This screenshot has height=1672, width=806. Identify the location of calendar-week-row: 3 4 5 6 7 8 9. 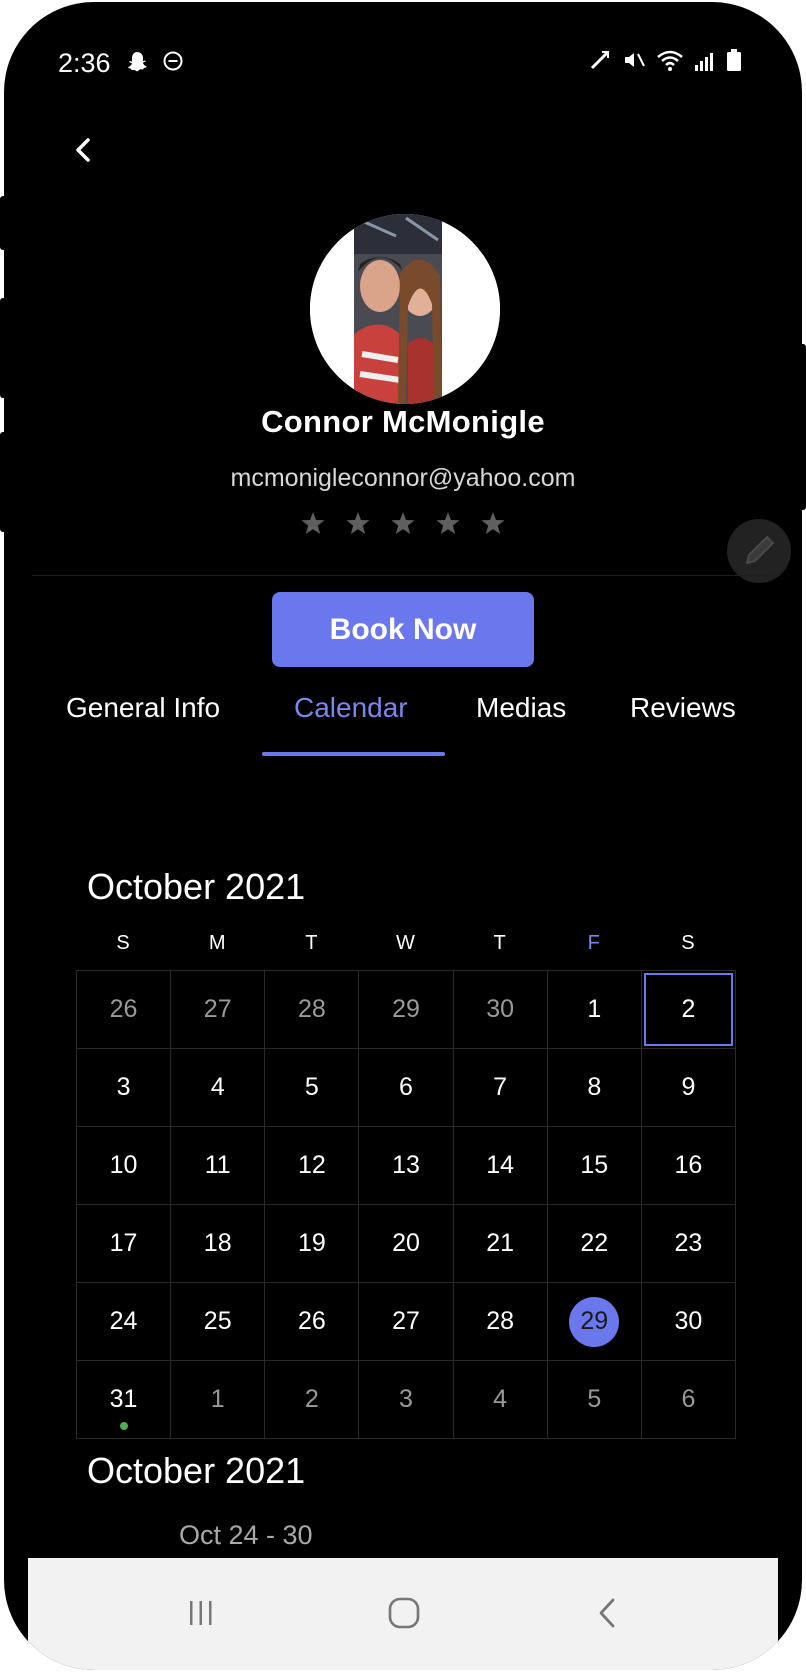
(406, 1088).